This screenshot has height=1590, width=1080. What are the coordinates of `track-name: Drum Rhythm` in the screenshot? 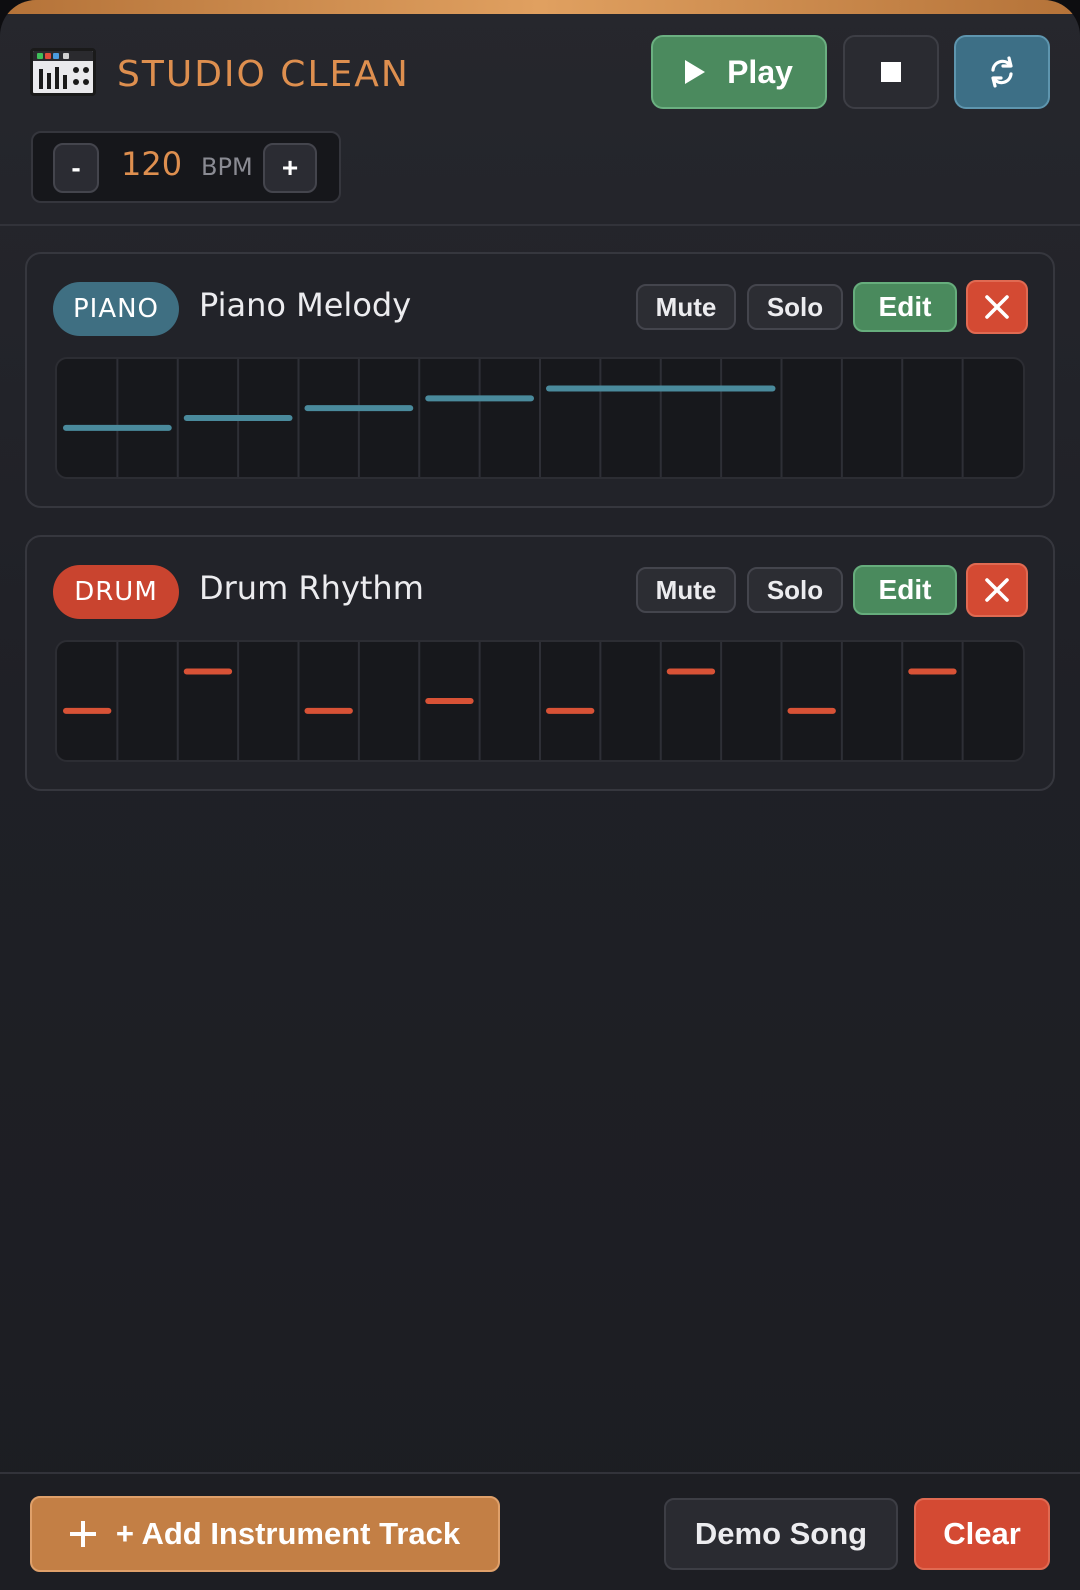 It's located at (311, 588).